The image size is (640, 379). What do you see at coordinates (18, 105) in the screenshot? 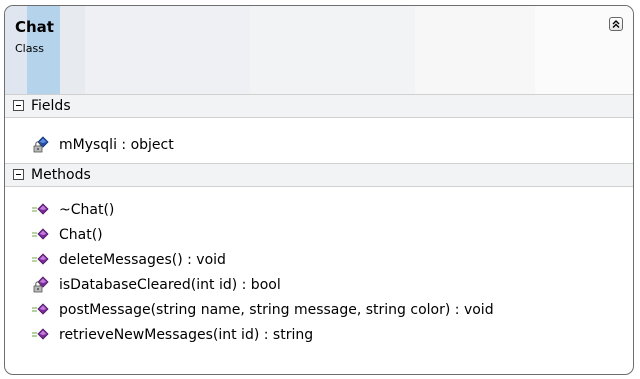
I see `collapse-fields-toggle` at bounding box center [18, 105].